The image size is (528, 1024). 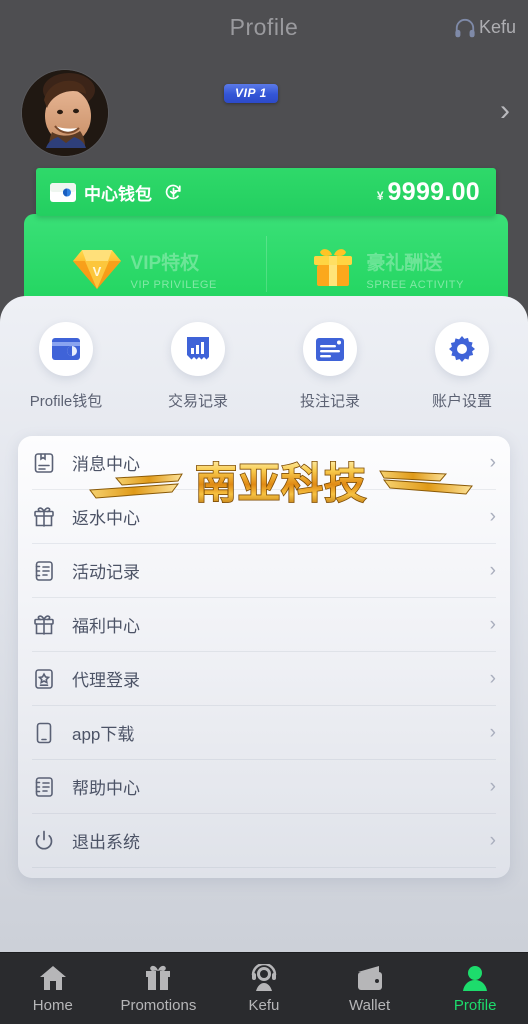 What do you see at coordinates (266, 192) in the screenshot?
I see `central-wallet-bar: 中心钱包 ¥ 9999.00` at bounding box center [266, 192].